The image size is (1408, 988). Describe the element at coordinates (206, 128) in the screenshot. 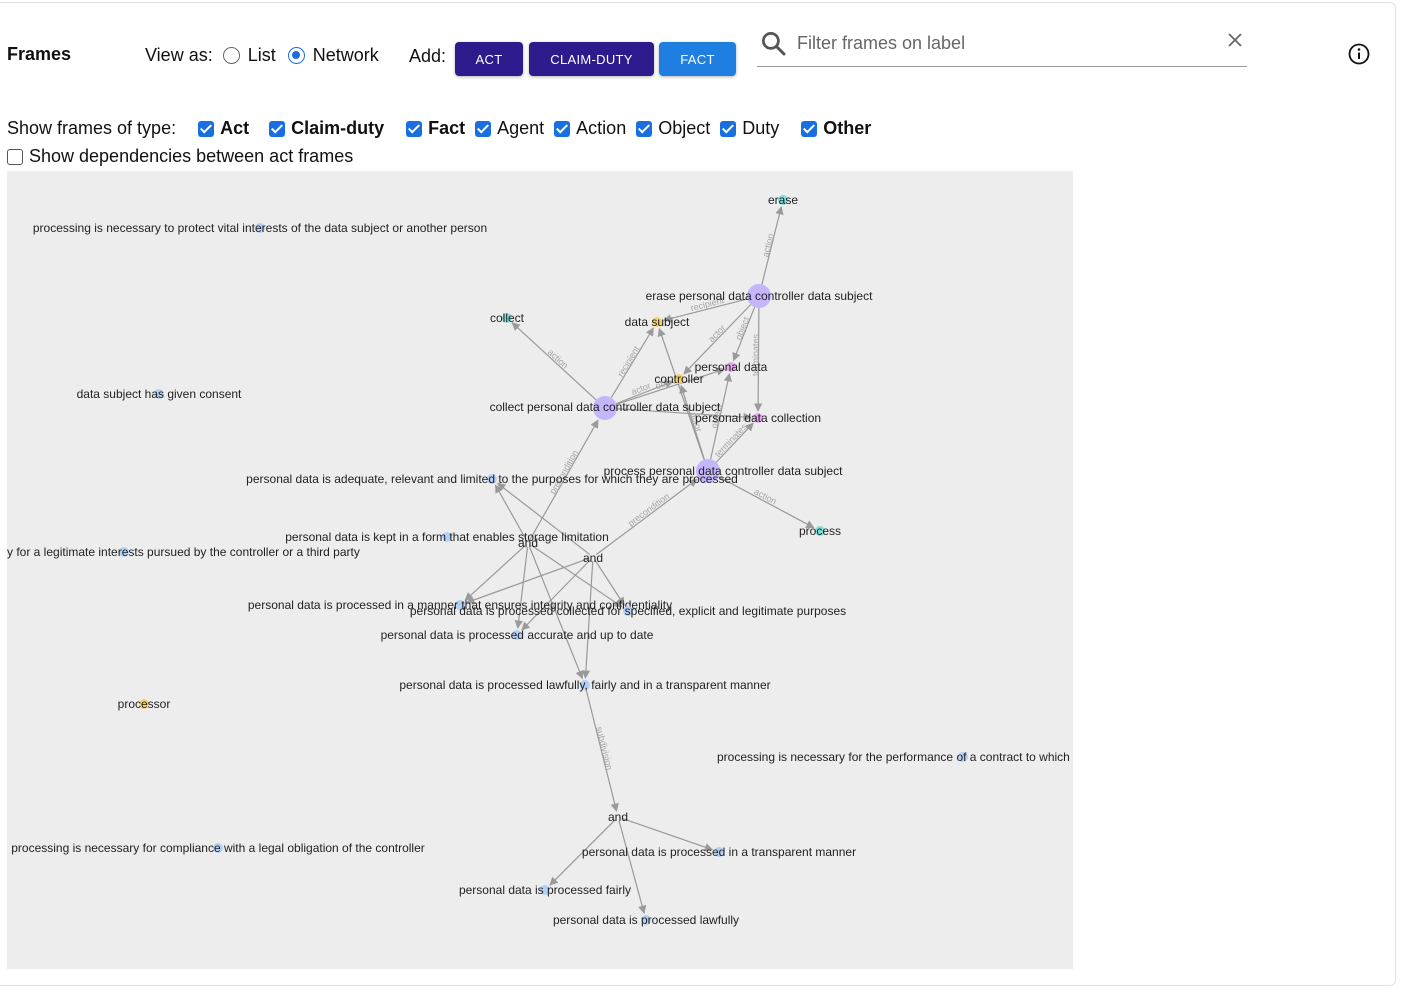

I see `act-checkbox` at that location.